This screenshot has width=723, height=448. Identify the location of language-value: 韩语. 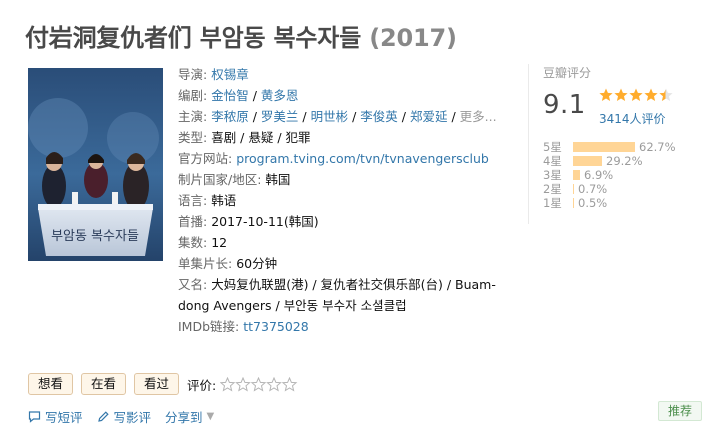
(224, 200).